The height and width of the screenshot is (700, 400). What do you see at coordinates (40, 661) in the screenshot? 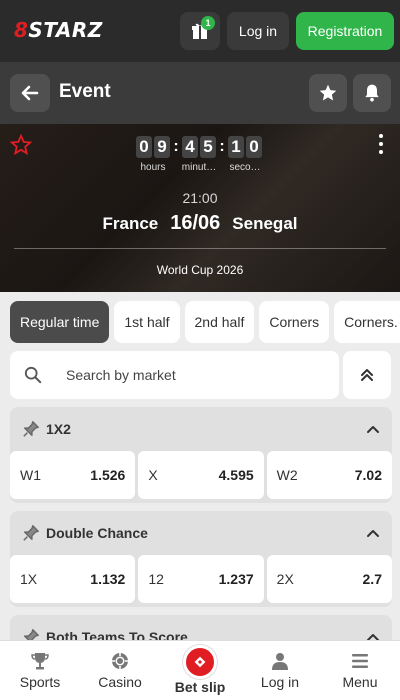
I see `trophy-icon` at bounding box center [40, 661].